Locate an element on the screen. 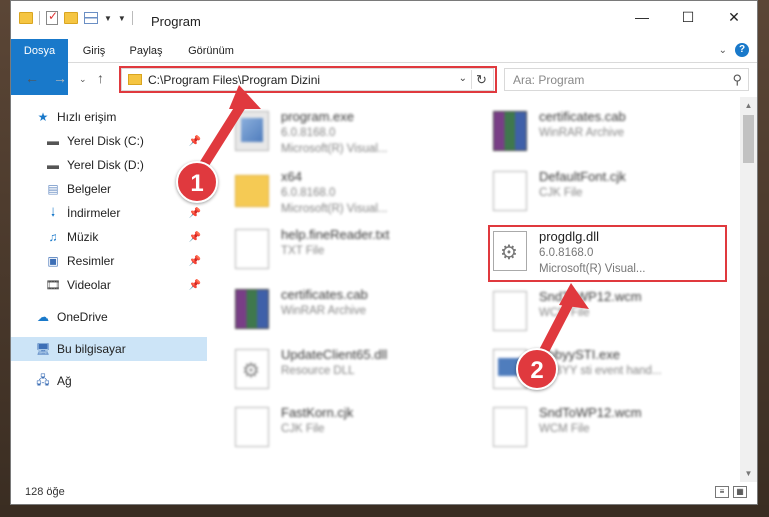  arrow-1-head is located at coordinates (245, 97).